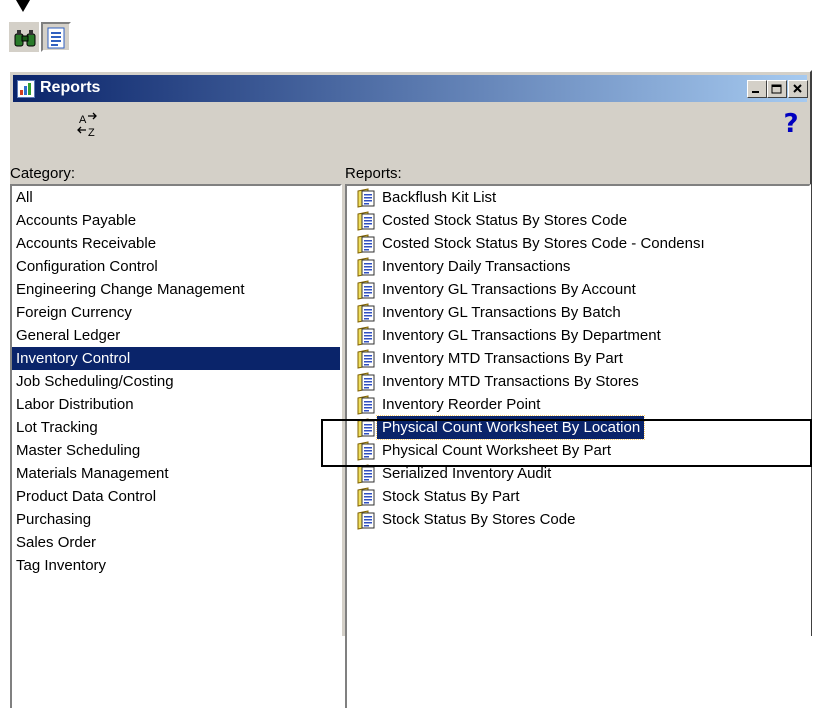 The image size is (814, 708). What do you see at coordinates (578, 404) in the screenshot?
I see `report-item: Inventory Reorder Point` at bounding box center [578, 404].